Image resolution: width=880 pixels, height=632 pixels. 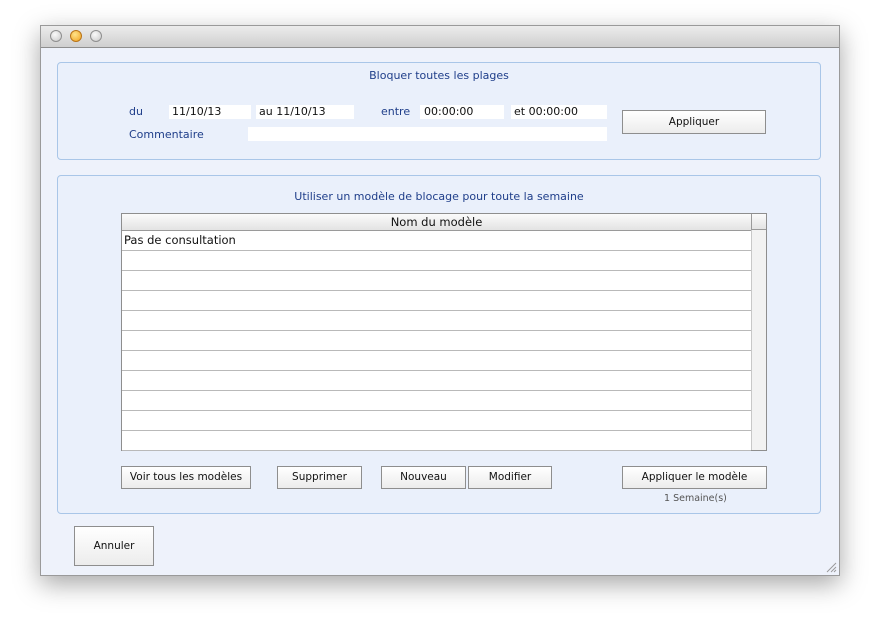 I want to click on comment-field, so click(x=427, y=134).